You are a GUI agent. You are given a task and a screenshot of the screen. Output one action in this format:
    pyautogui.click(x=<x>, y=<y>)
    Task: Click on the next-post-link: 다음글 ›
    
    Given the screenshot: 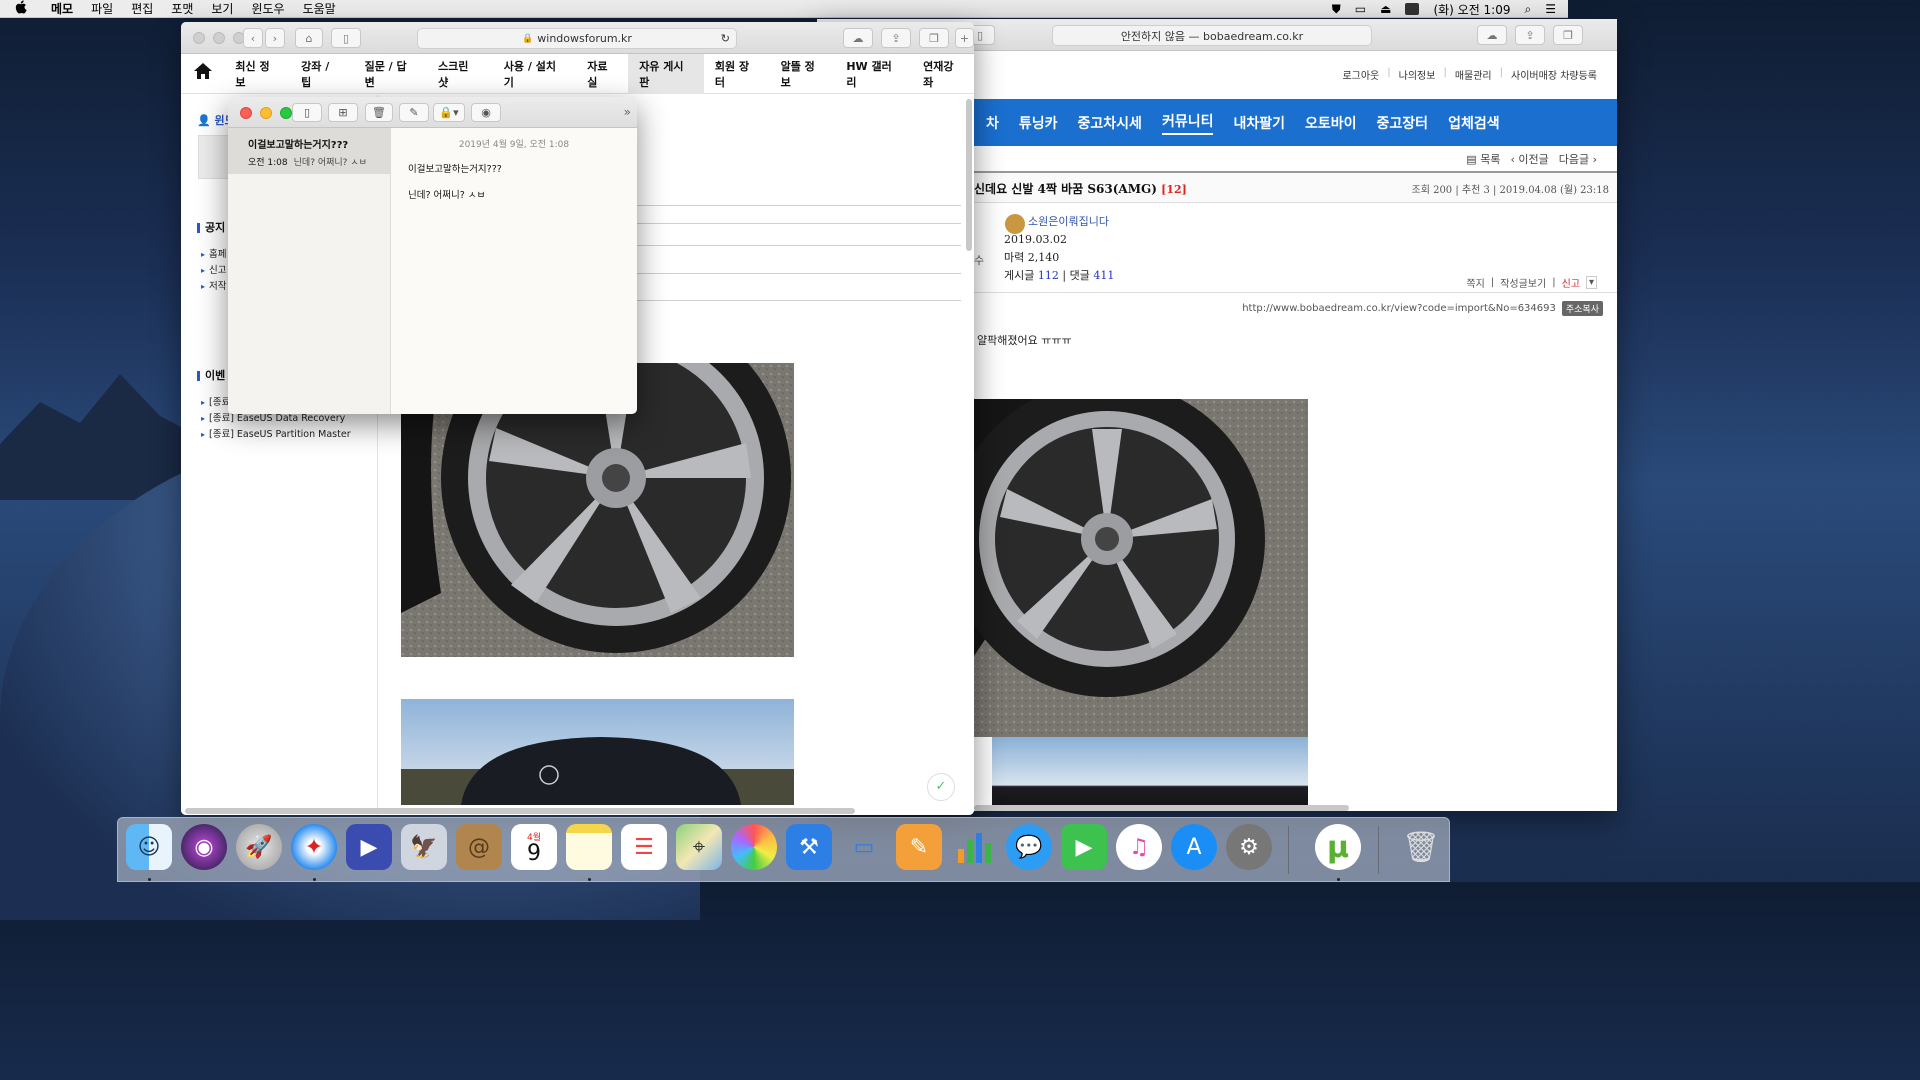 What is the action you would take?
    pyautogui.click(x=1578, y=159)
    